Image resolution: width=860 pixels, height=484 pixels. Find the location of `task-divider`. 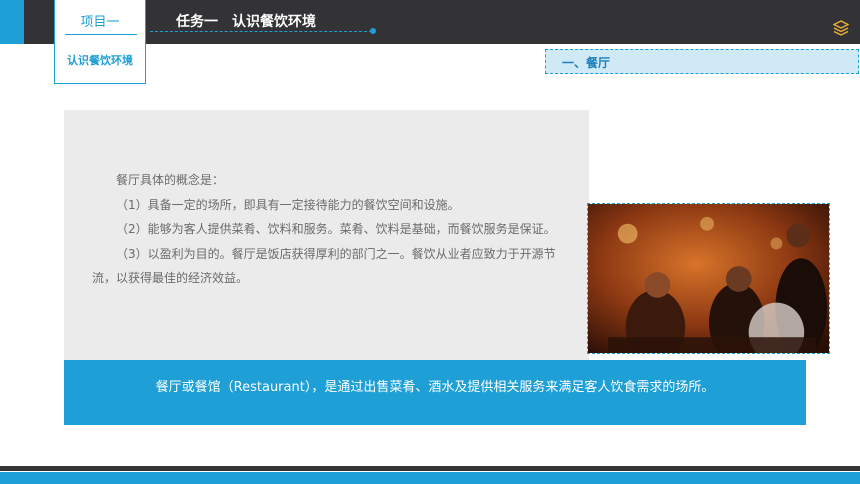

task-divider is located at coordinates (261, 31).